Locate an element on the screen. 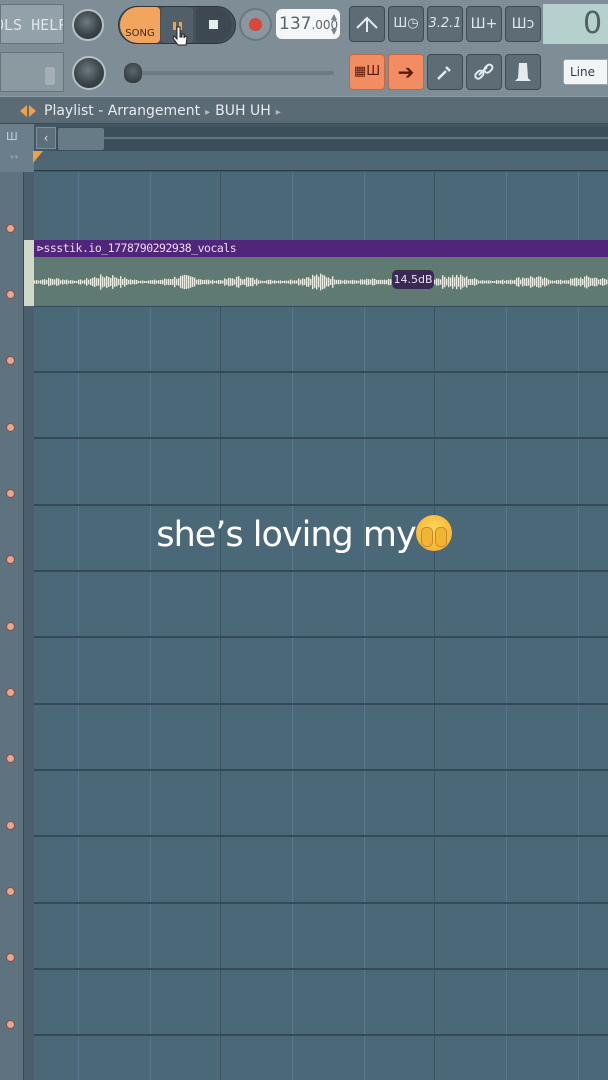  link-icon is located at coordinates (484, 71).